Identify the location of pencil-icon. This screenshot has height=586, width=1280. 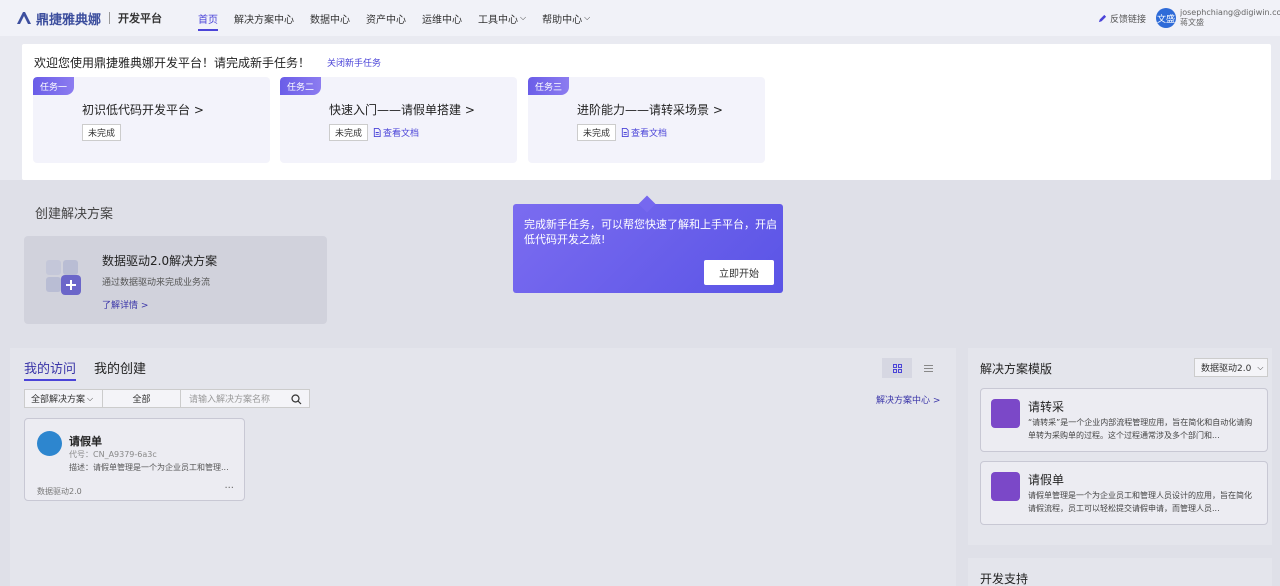
(1102, 18).